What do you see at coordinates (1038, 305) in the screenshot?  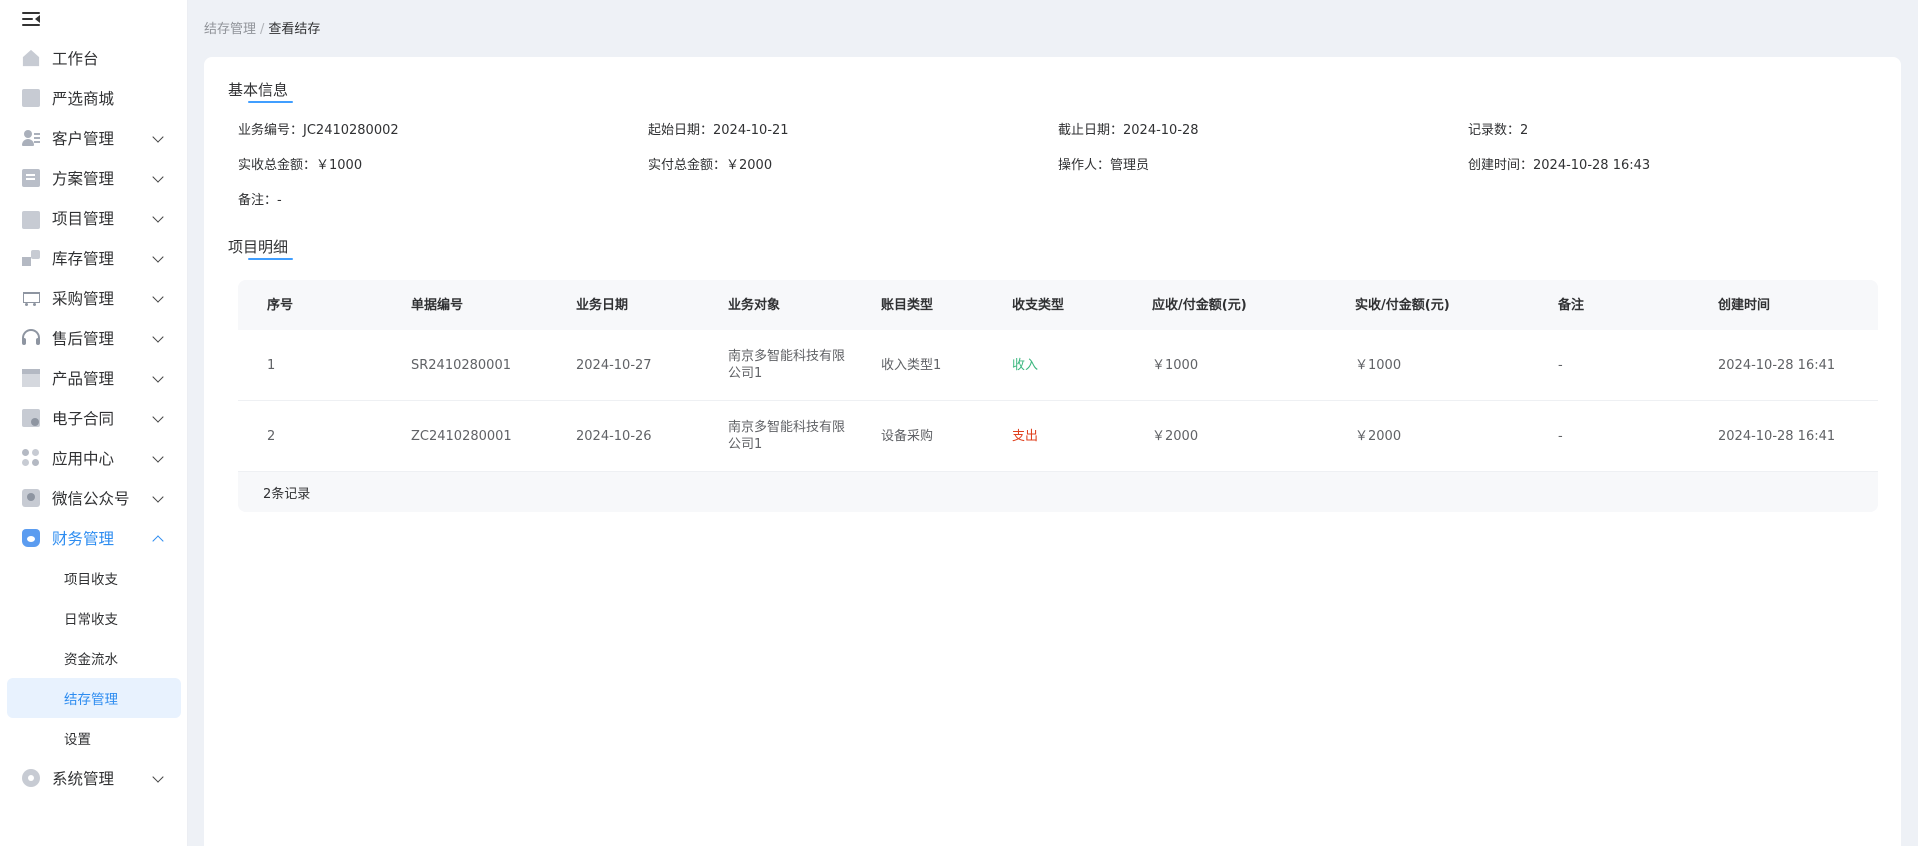 I see `column-header: 收支类型` at bounding box center [1038, 305].